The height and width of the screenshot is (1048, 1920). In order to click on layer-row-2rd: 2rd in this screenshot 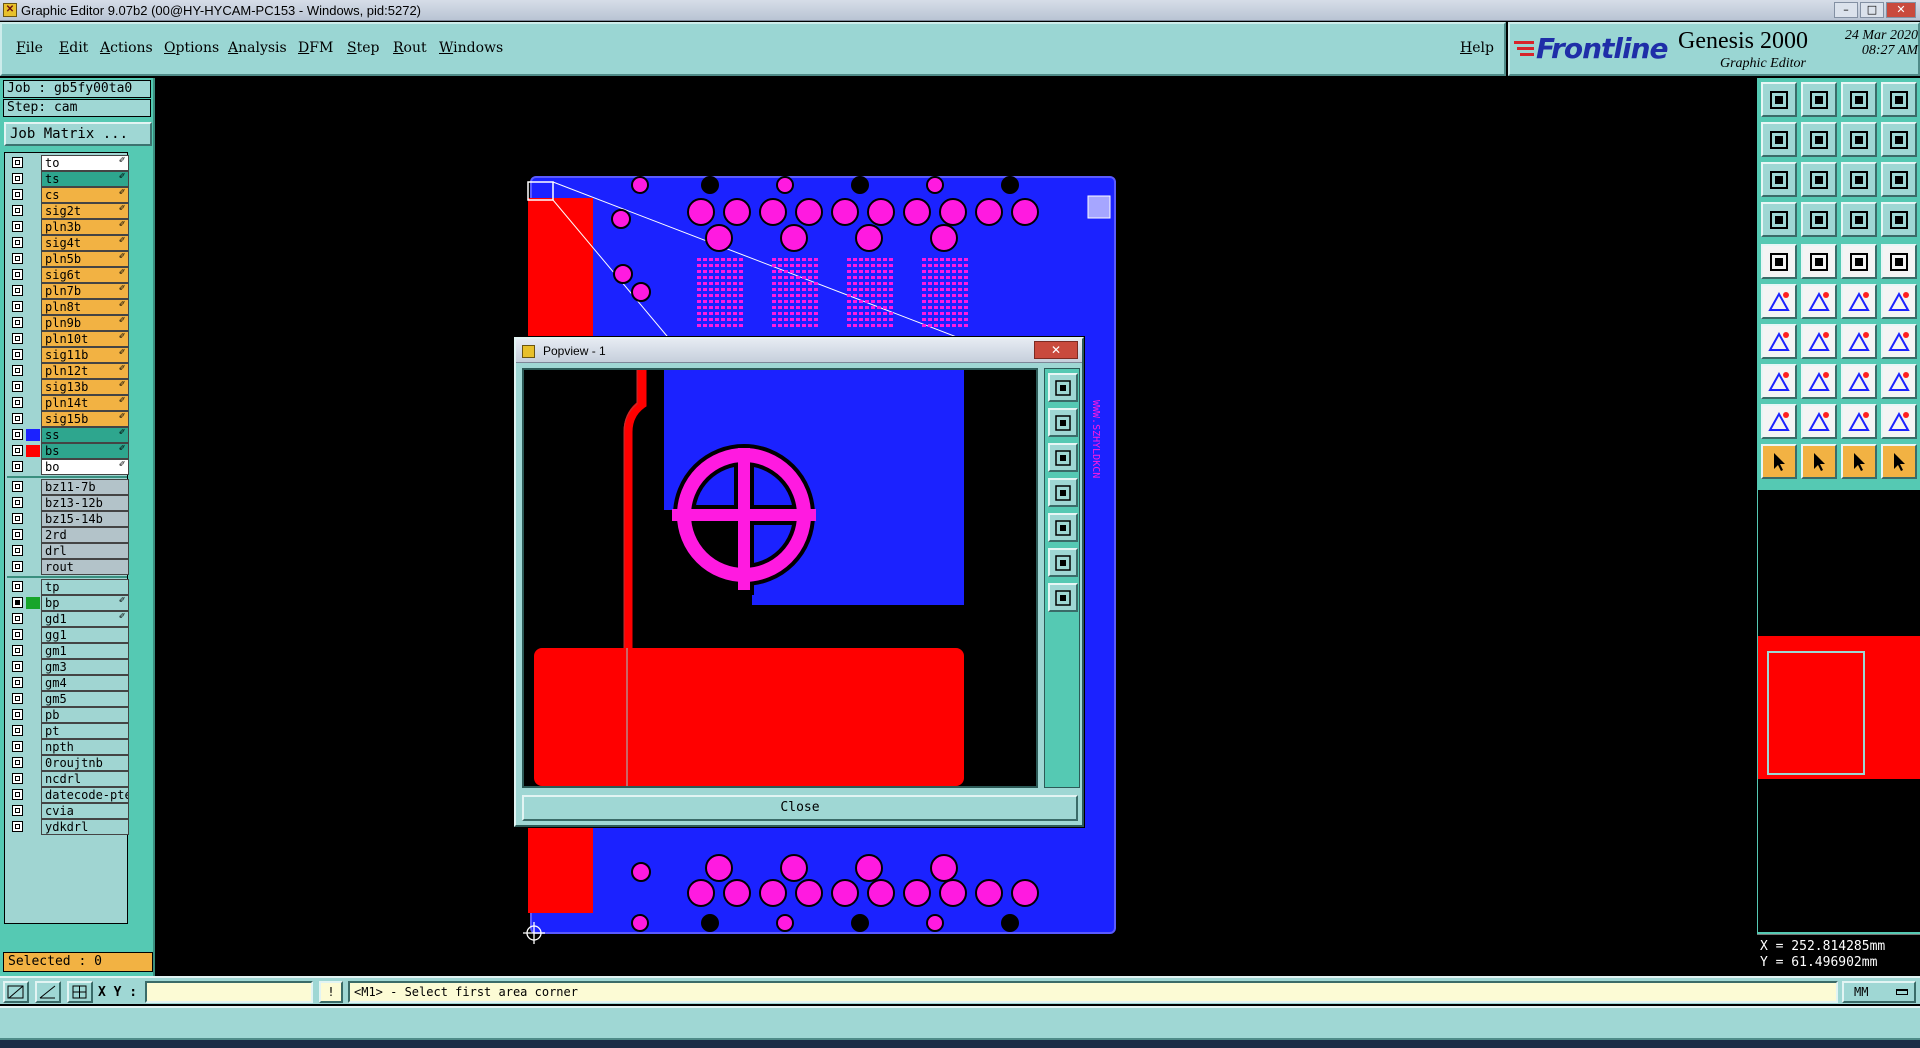, I will do `click(68, 535)`.